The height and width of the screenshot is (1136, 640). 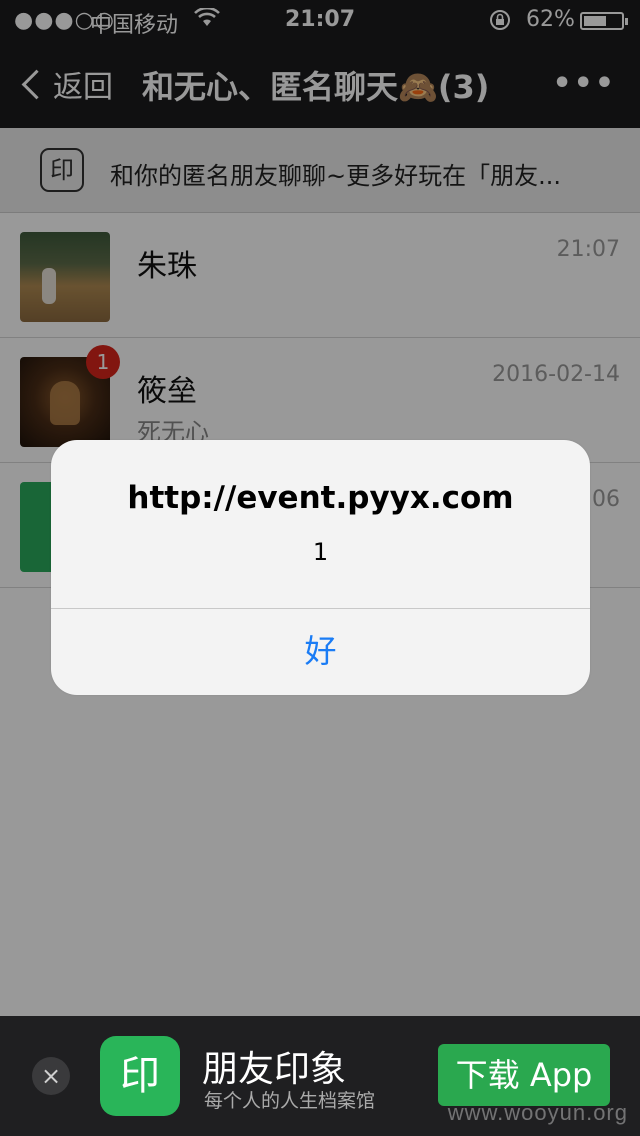 I want to click on app-subtitle: 每个人的人生档案馆, so click(x=290, y=1101).